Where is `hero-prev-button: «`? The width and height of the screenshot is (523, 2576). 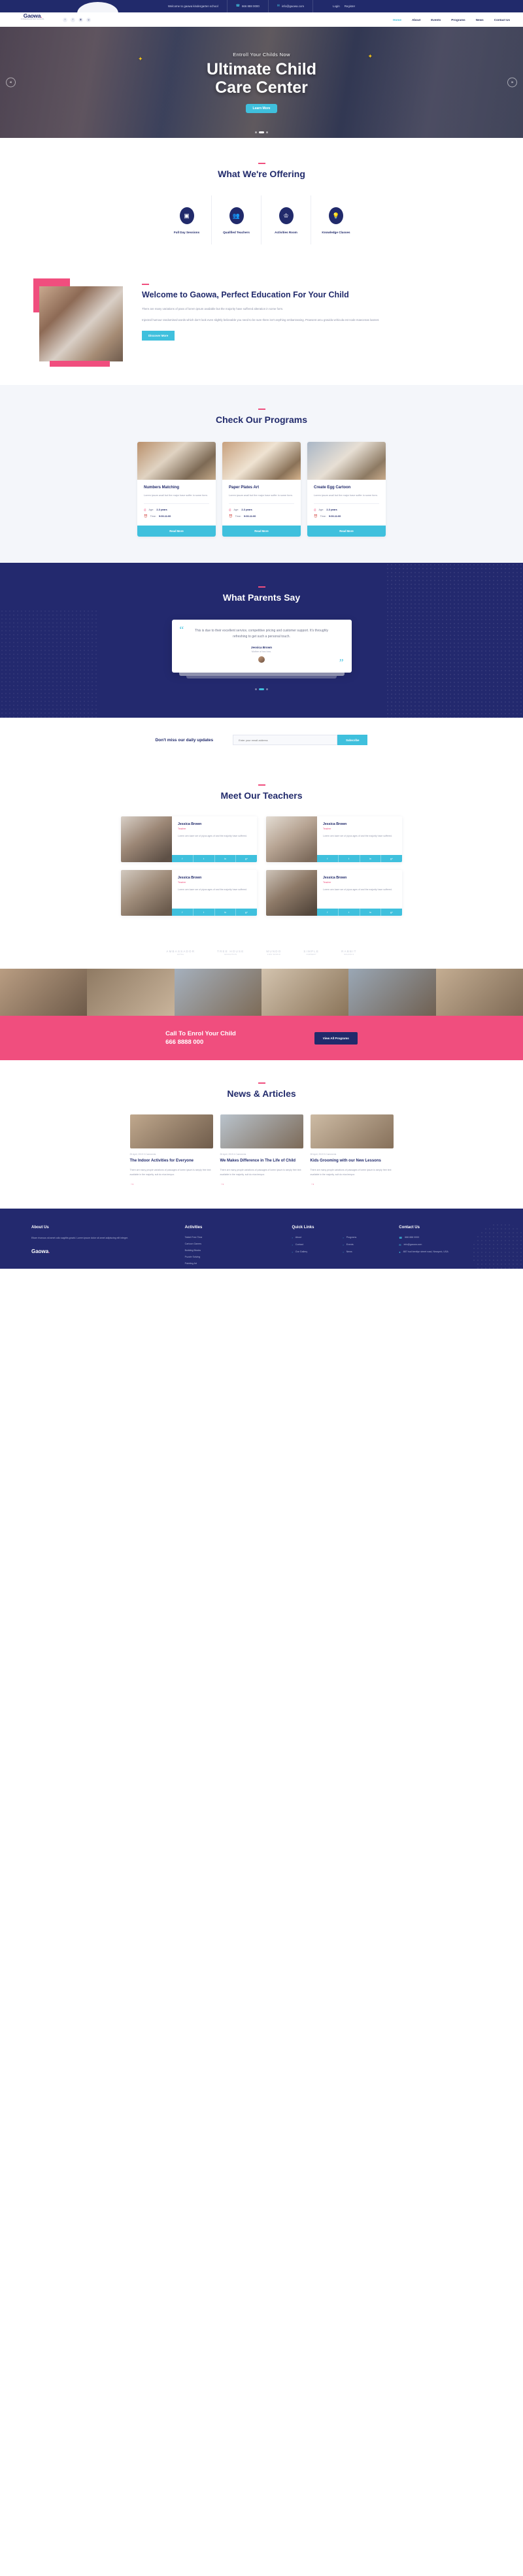 hero-prev-button: « is located at coordinates (11, 83).